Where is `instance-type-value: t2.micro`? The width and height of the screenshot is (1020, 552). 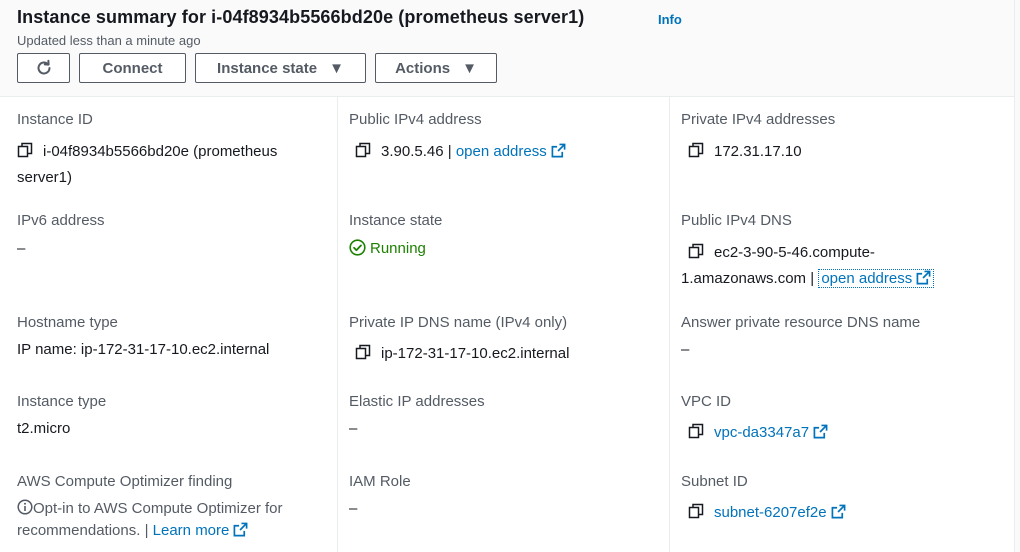 instance-type-value: t2.micro is located at coordinates (44, 428).